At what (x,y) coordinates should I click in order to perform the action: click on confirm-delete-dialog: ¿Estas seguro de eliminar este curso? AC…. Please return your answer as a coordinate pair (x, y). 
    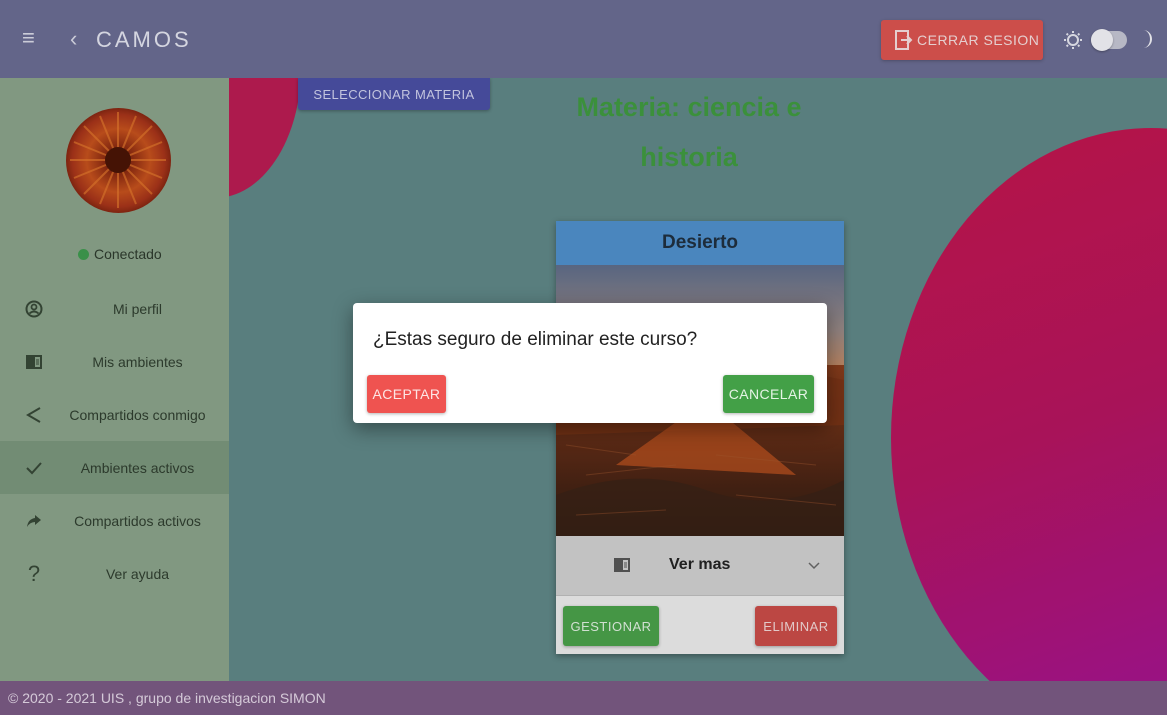
    Looking at the image, I should click on (590, 363).